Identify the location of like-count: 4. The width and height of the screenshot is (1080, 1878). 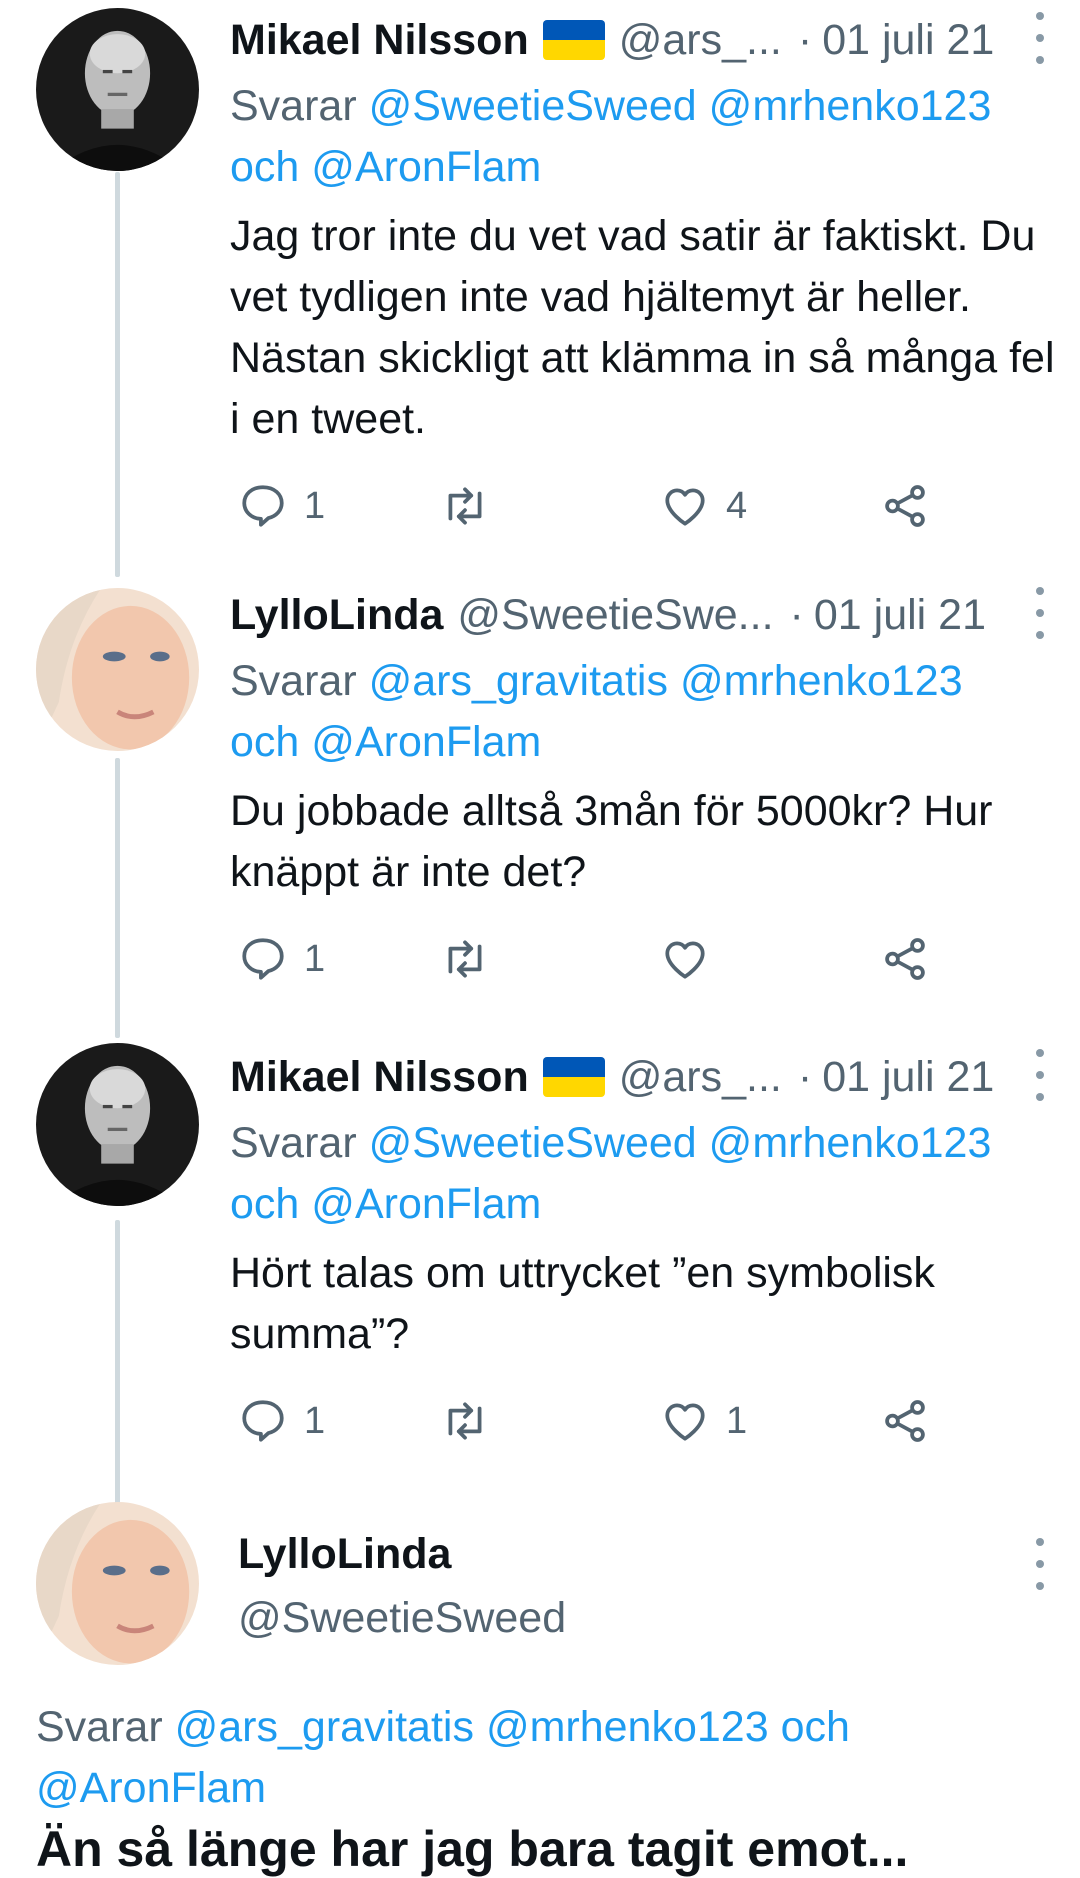
(737, 505).